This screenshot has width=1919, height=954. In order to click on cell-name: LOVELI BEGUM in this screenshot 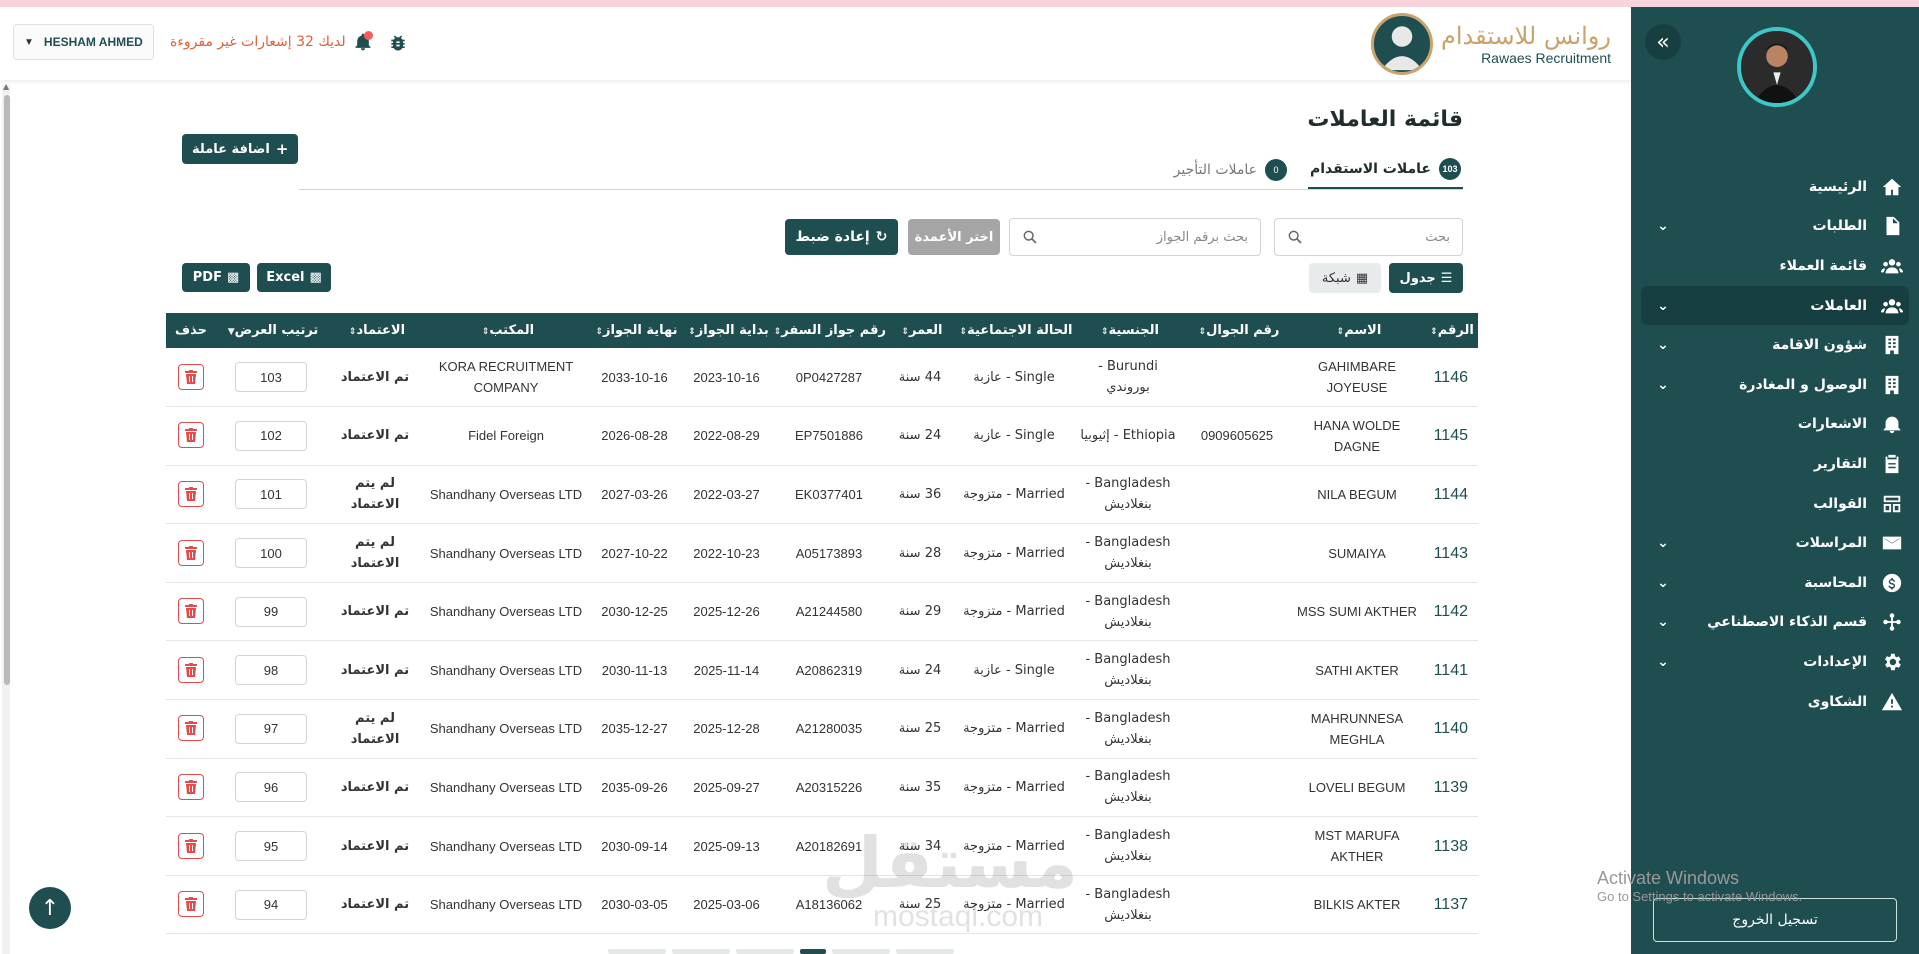, I will do `click(1357, 788)`.